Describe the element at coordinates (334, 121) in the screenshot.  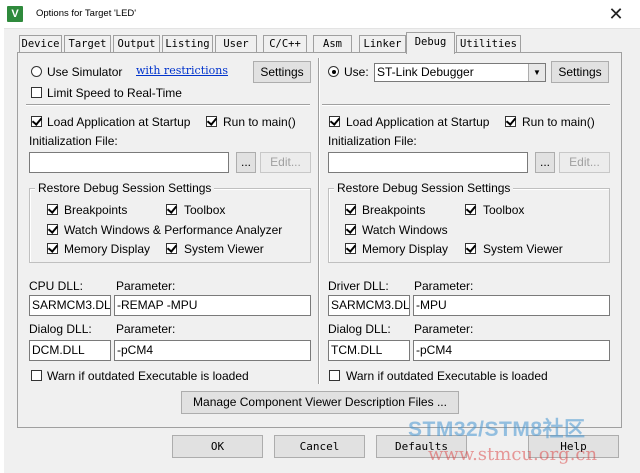
I see `right-load-app-checkbox` at that location.